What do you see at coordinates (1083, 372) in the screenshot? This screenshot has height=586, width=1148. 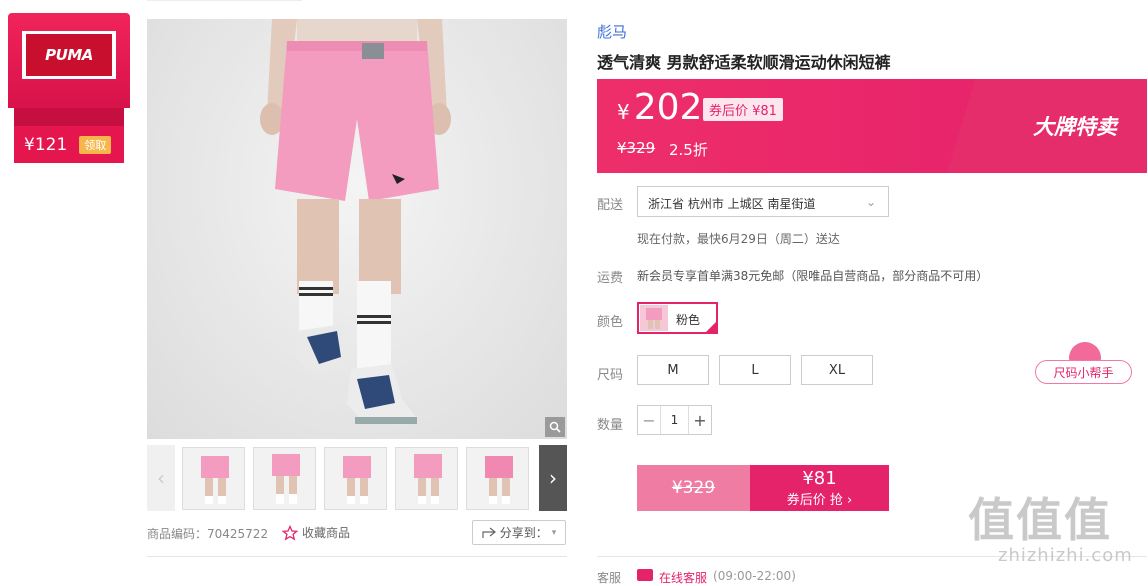 I see `size-helper-label: 尺码小帮手` at bounding box center [1083, 372].